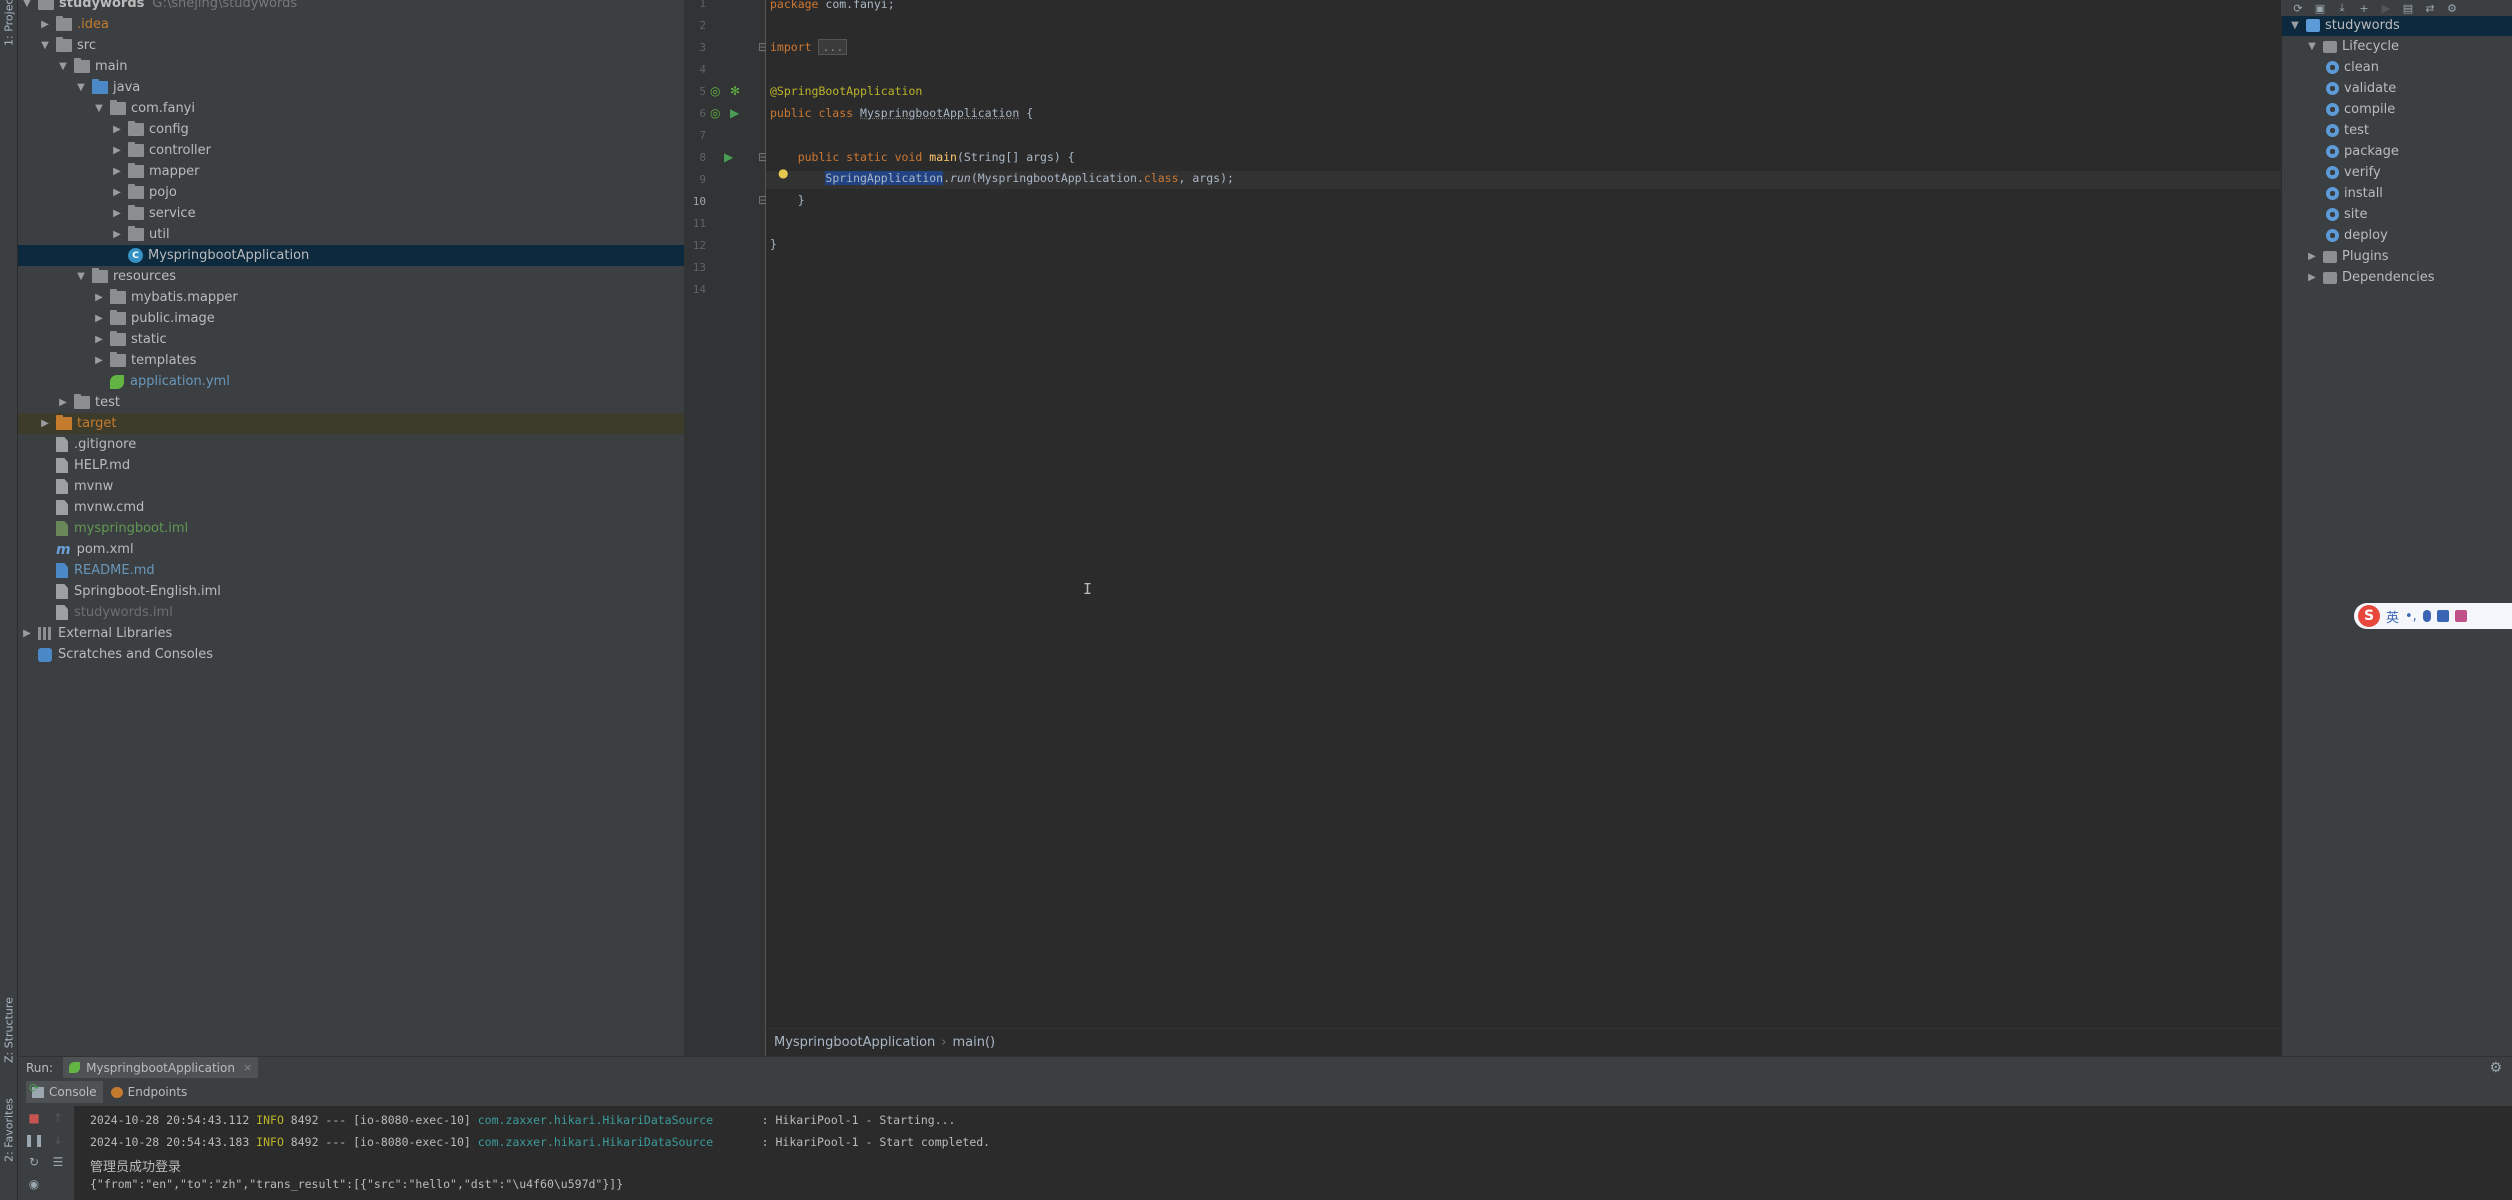 Image resolution: width=2512 pixels, height=1200 pixels. What do you see at coordinates (149, 1092) in the screenshot?
I see `tab-endpoints: Endpoints` at bounding box center [149, 1092].